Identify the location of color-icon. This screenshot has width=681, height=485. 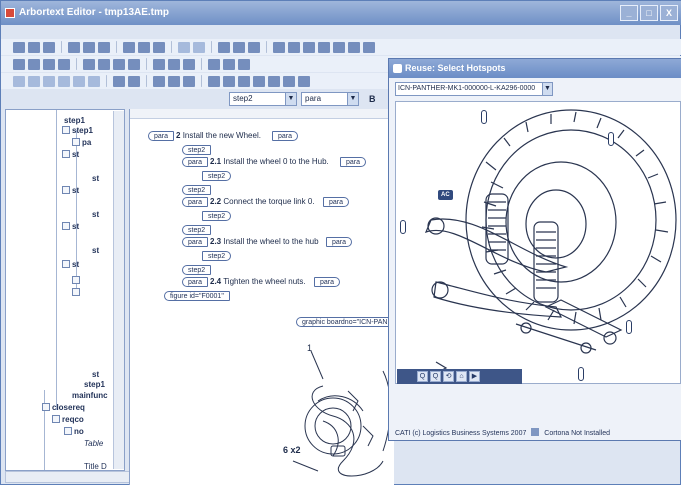
(229, 64).